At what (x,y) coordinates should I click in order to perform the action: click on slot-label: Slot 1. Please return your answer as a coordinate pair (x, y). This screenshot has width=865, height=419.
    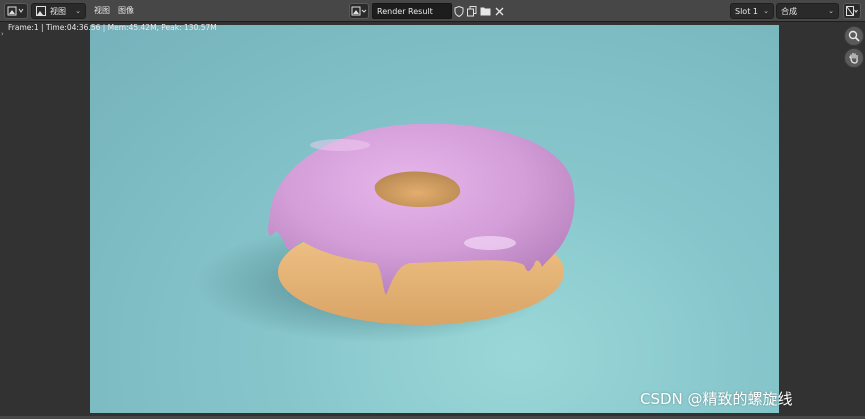
    Looking at the image, I should click on (746, 11).